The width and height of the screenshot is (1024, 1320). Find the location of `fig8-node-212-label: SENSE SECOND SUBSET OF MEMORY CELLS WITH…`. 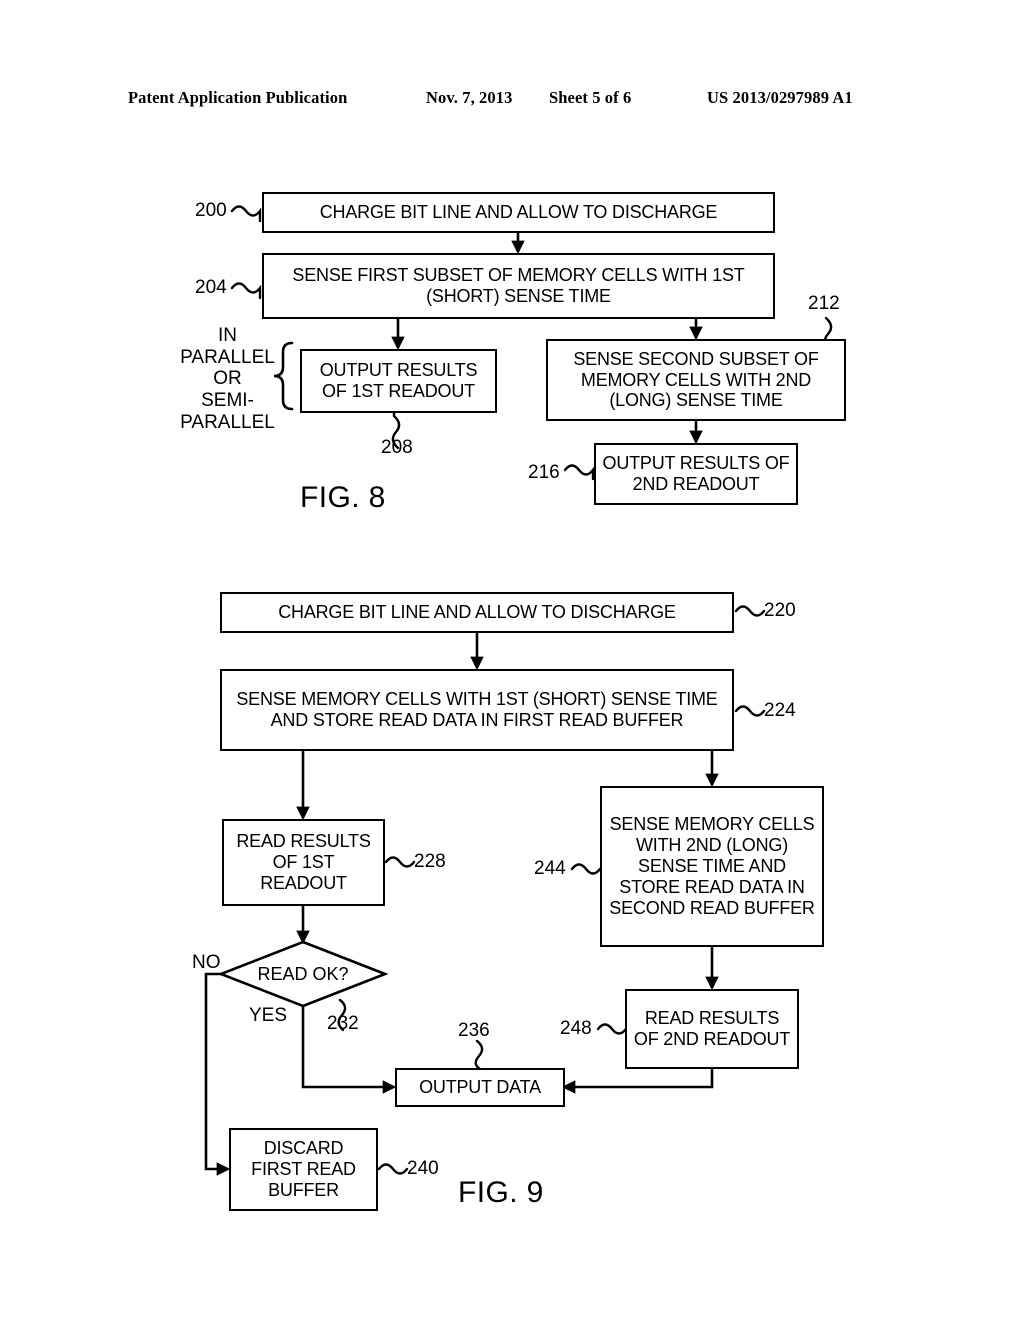

fig8-node-212-label: SENSE SECOND SUBSET OF MEMORY CELLS WITH… is located at coordinates (696, 379).